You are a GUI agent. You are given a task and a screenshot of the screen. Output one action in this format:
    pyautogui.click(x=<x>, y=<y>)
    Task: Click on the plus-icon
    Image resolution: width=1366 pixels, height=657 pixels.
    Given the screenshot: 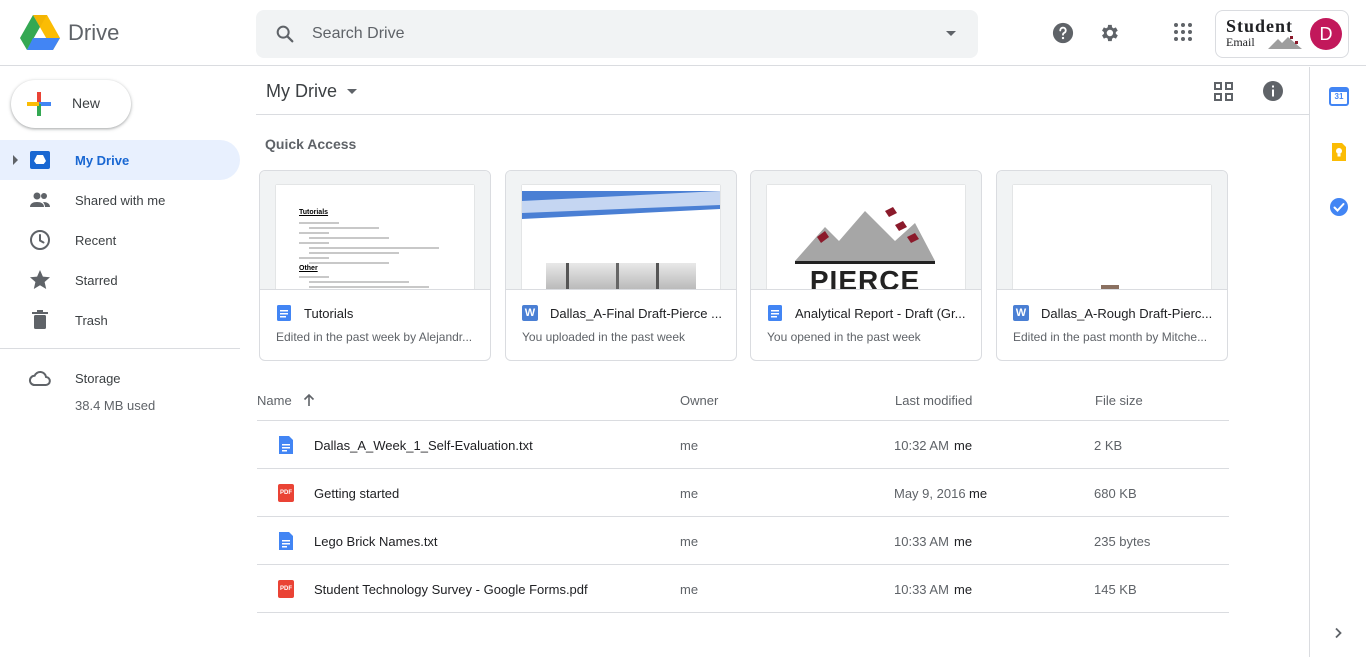 What is the action you would take?
    pyautogui.click(x=39, y=104)
    